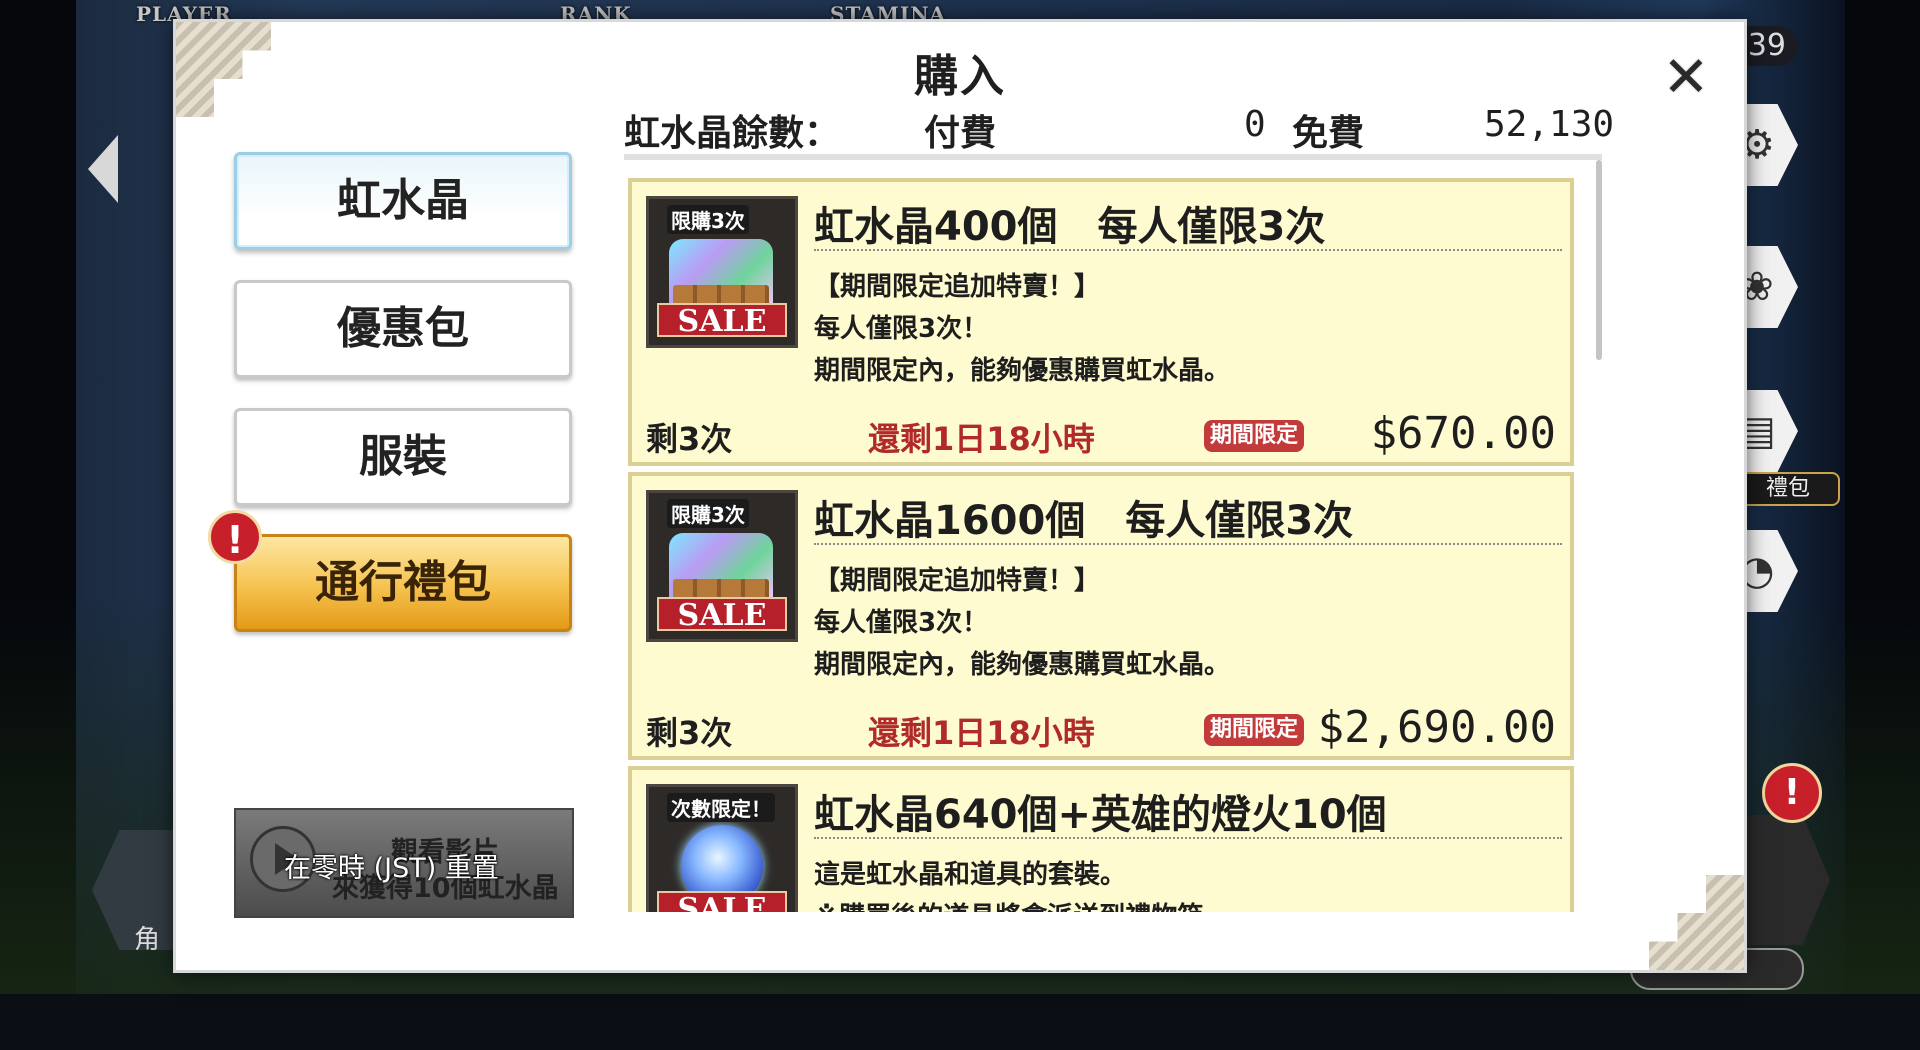 This screenshot has width=1920, height=1050. I want to click on product-desc: 這是虹水晶和道具的套裝。, so click(970, 875).